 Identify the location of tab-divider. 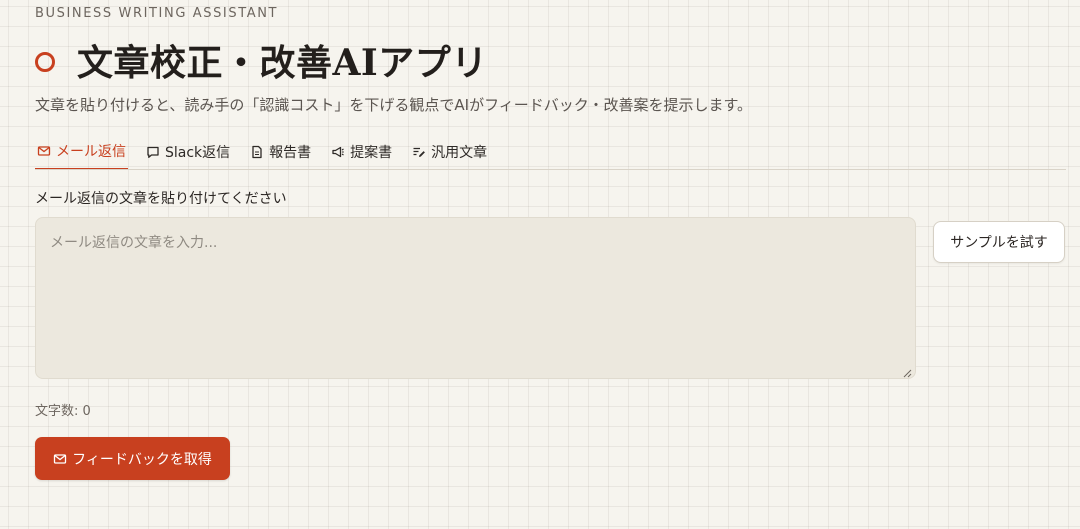
(550, 169).